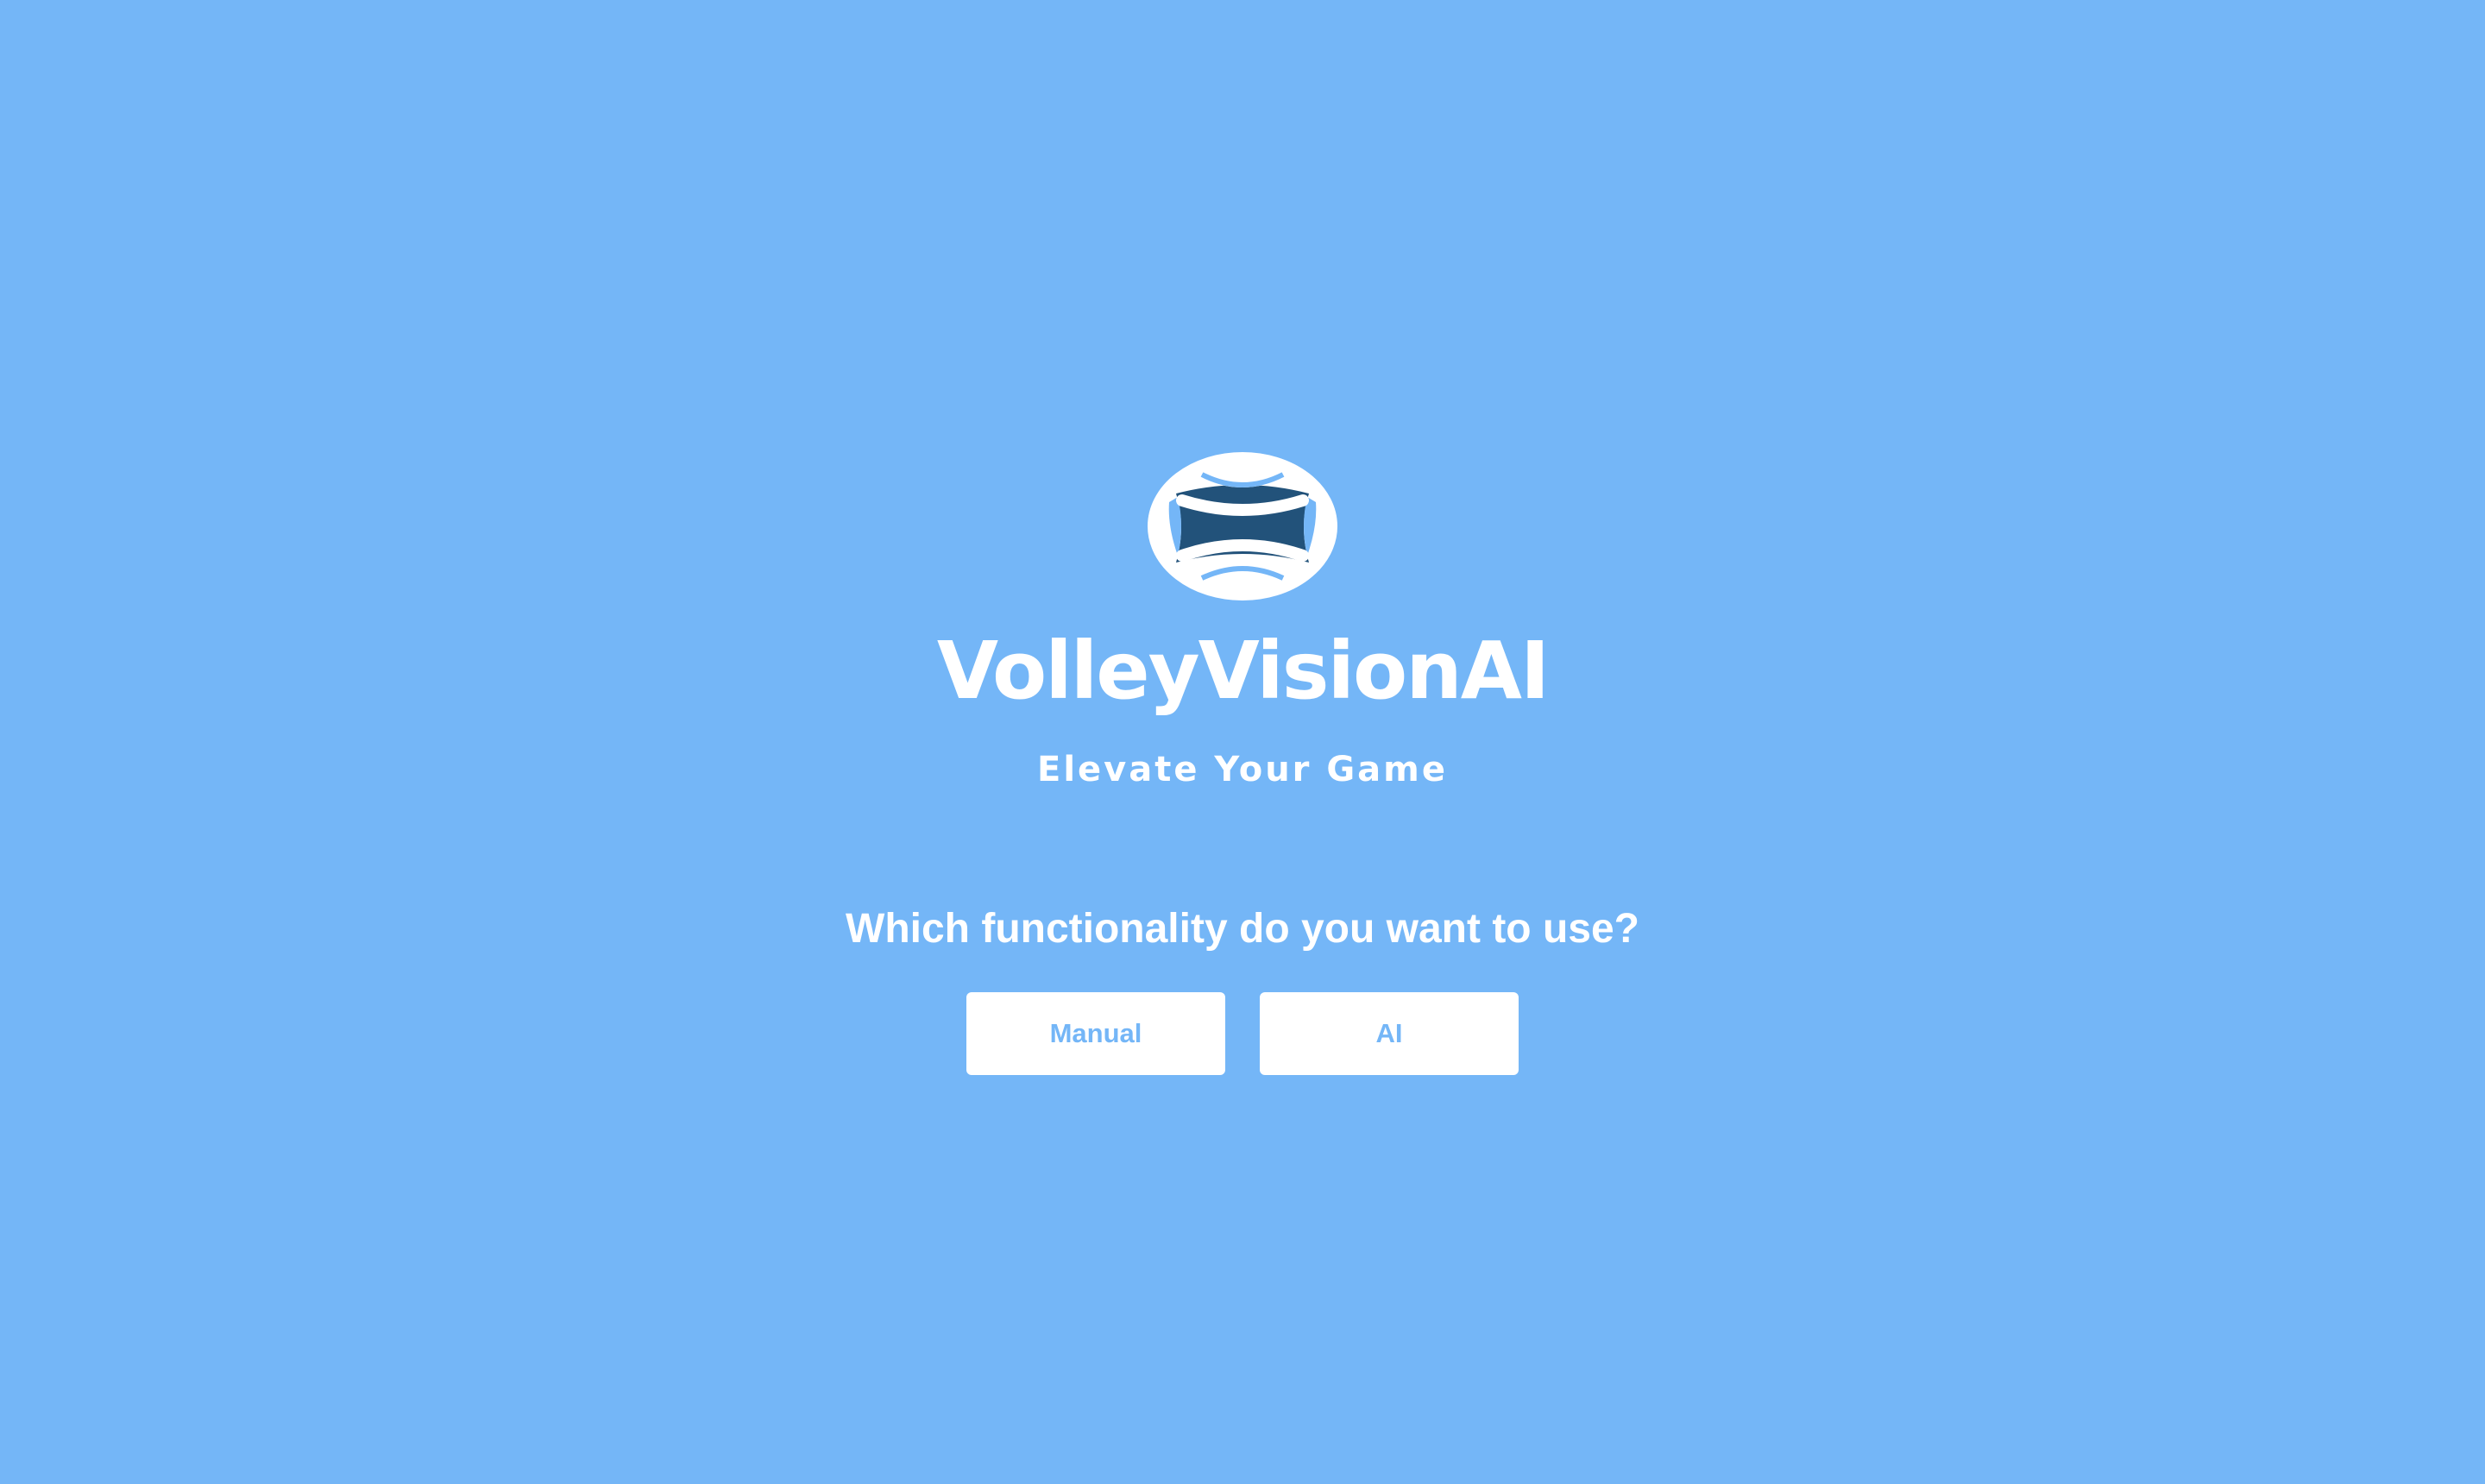 The width and height of the screenshot is (2485, 1484). Describe the element at coordinates (1242, 526) in the screenshot. I see `volleyball-logo-icon` at that location.